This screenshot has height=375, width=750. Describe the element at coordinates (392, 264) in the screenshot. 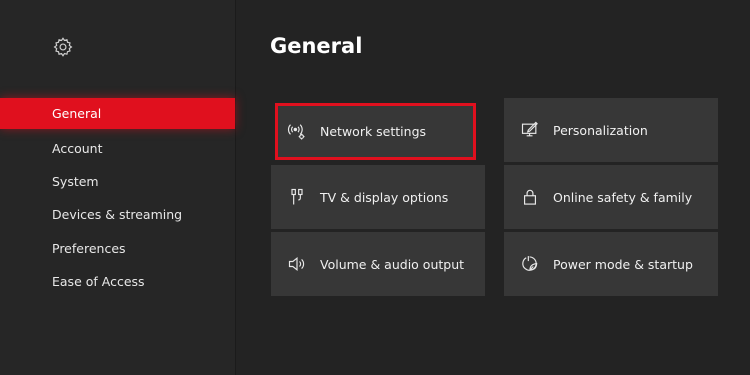

I see `tile-label: Volume & audio output` at that location.